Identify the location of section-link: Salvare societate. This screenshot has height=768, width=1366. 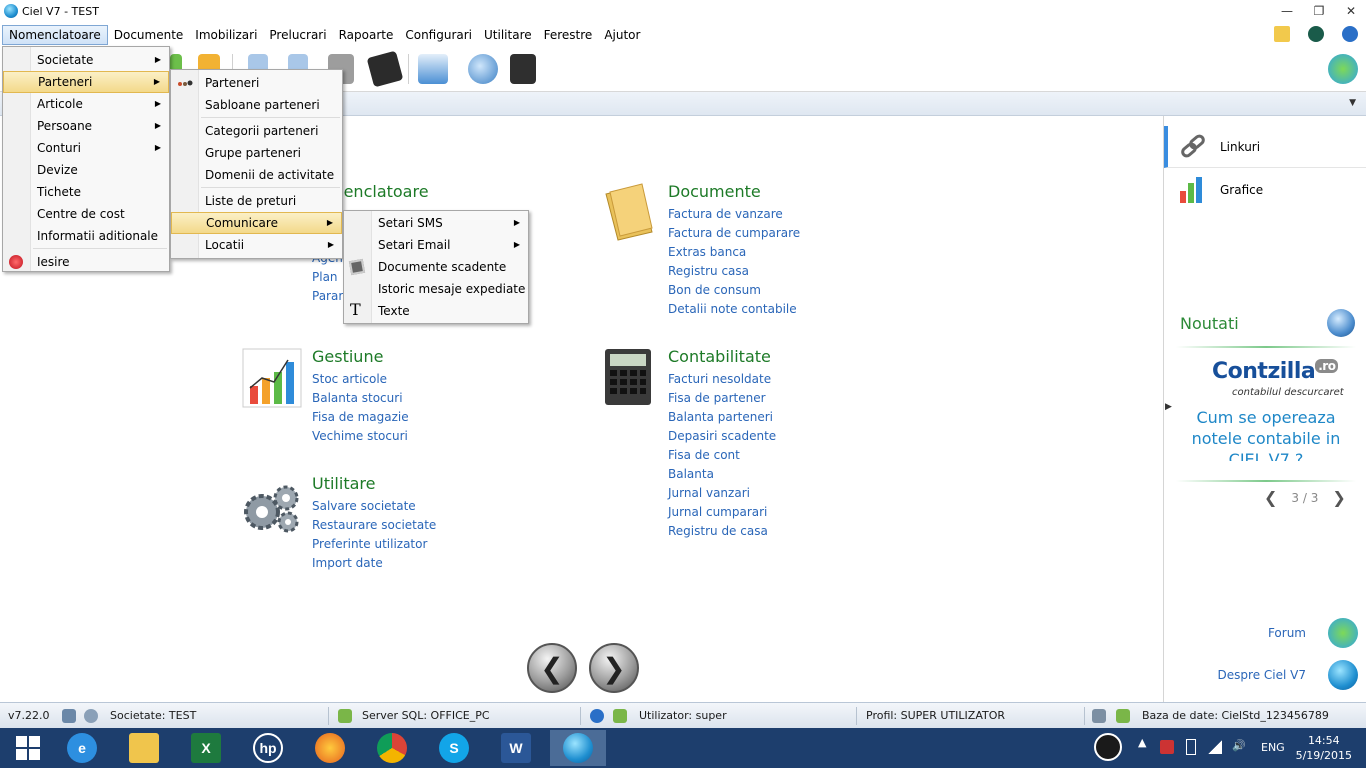
(374, 506).